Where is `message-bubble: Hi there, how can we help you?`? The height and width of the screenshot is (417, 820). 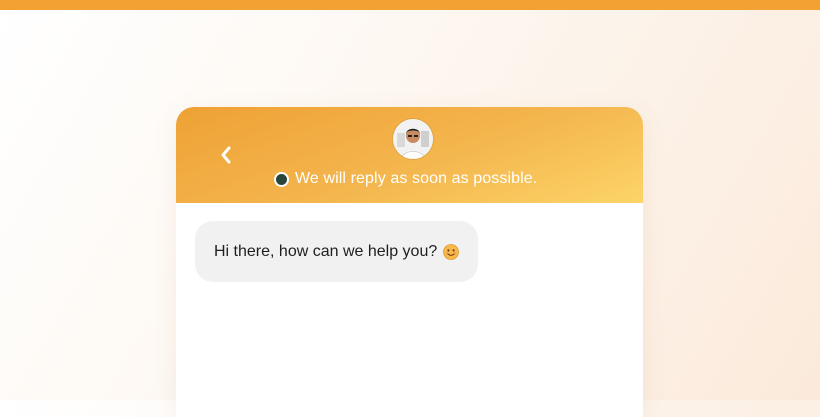
message-bubble: Hi there, how can we help you? is located at coordinates (337, 251).